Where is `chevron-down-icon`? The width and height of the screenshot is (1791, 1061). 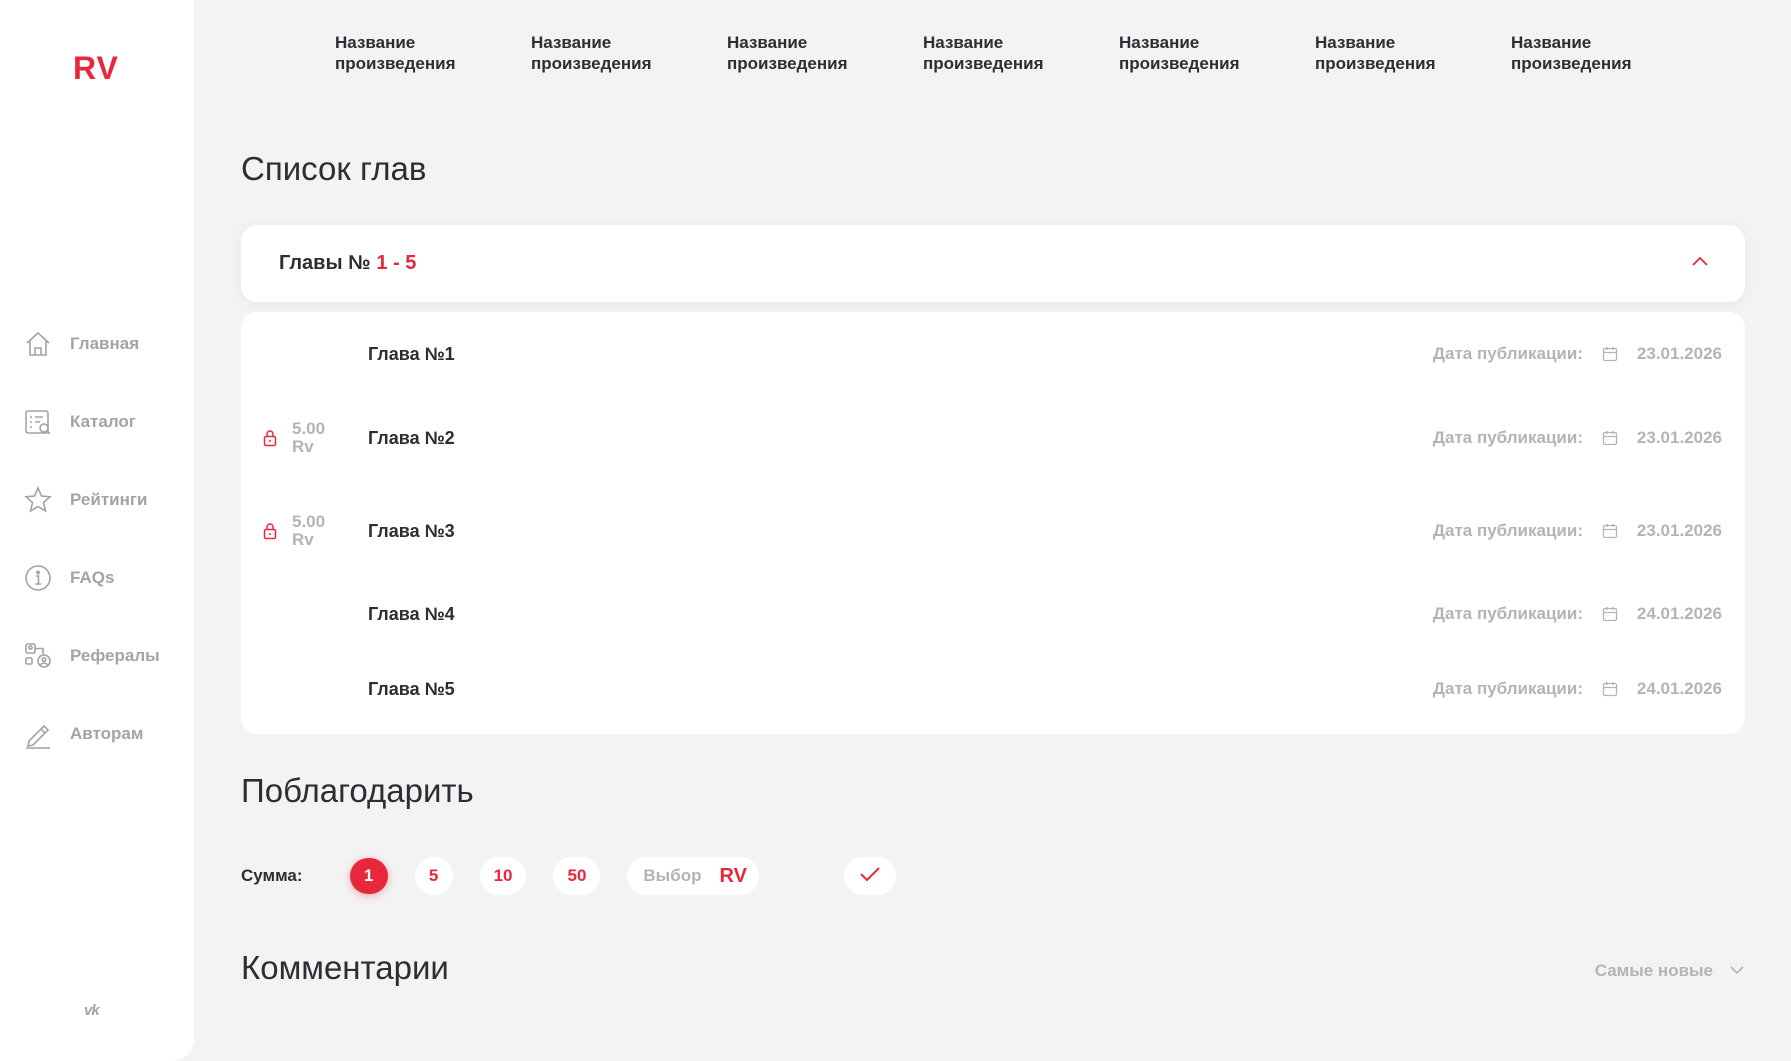
chevron-down-icon is located at coordinates (1737, 971).